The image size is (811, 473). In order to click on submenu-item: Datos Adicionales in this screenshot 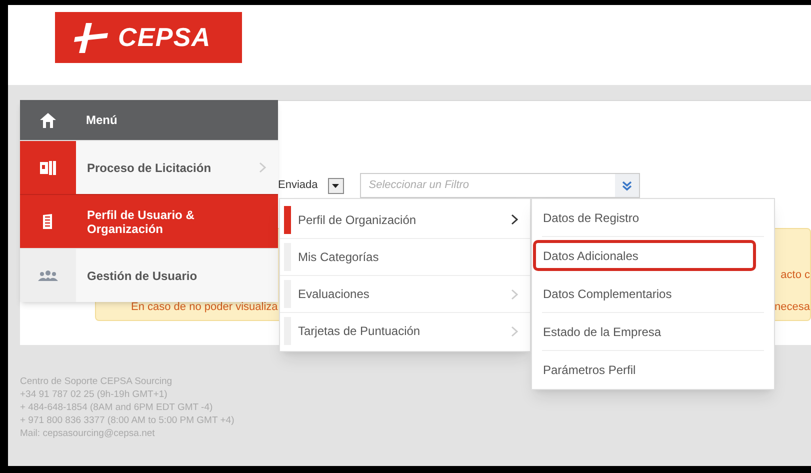, I will do `click(644, 255)`.